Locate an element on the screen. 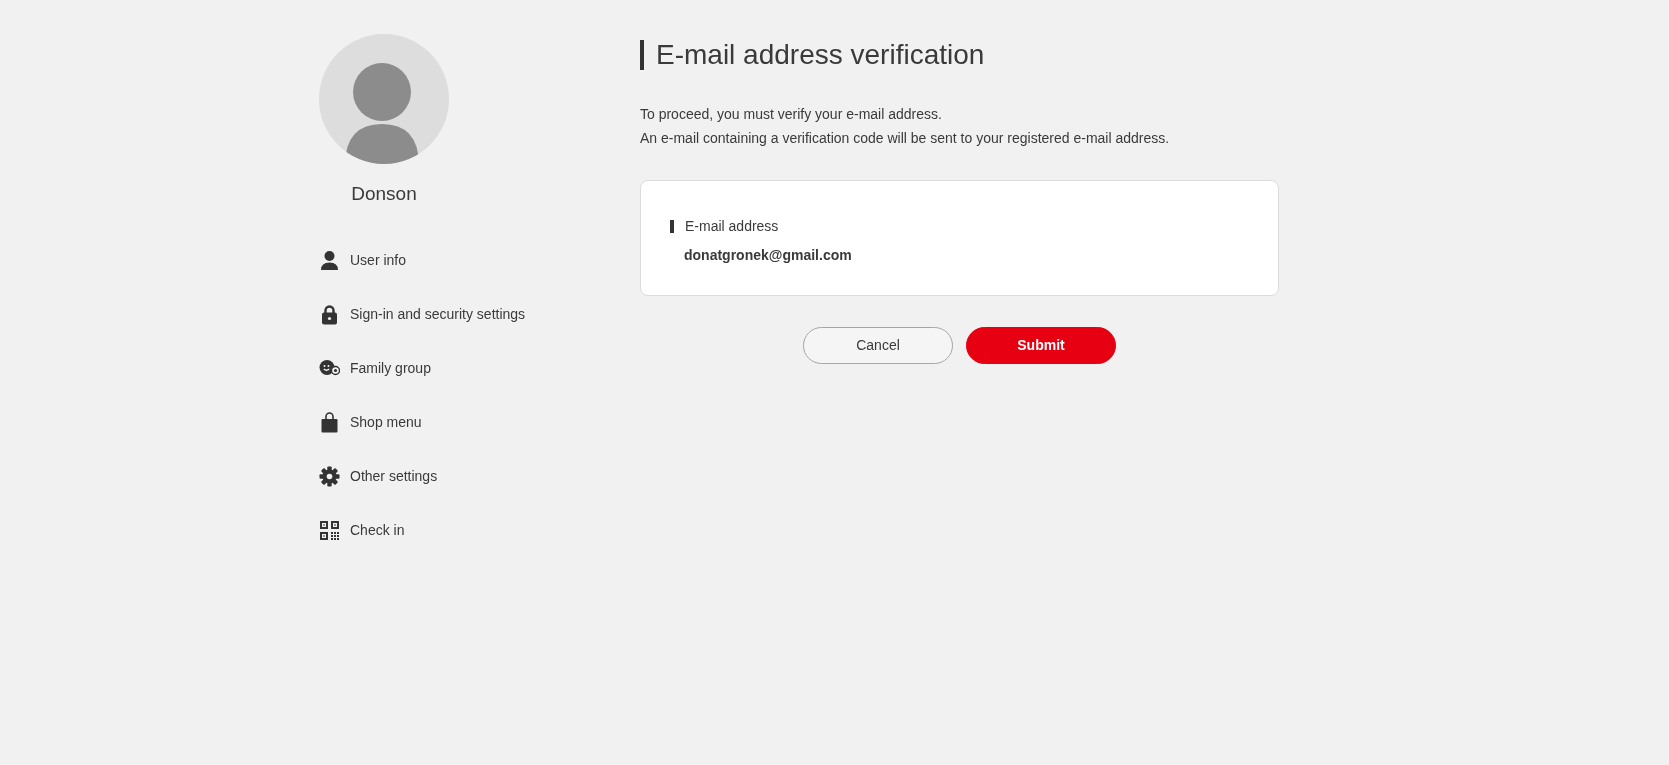  menu-link: Check in is located at coordinates (377, 530).